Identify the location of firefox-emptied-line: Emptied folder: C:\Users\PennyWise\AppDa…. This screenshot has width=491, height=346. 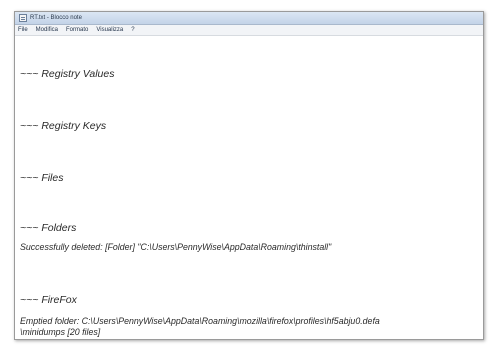
(200, 321).